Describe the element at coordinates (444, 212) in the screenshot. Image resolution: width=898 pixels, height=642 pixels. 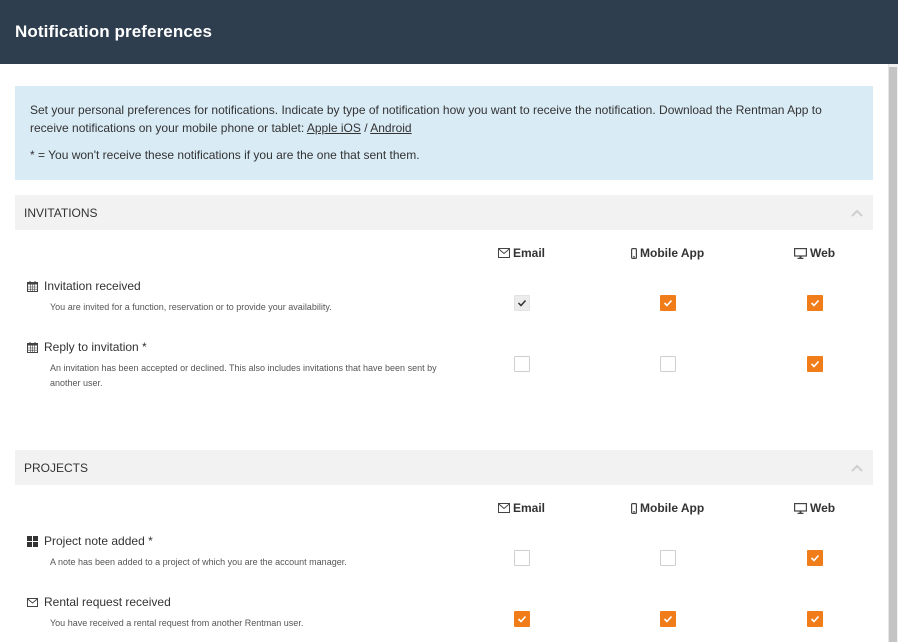
I see `section-header-invitations: INVITATIONS` at that location.